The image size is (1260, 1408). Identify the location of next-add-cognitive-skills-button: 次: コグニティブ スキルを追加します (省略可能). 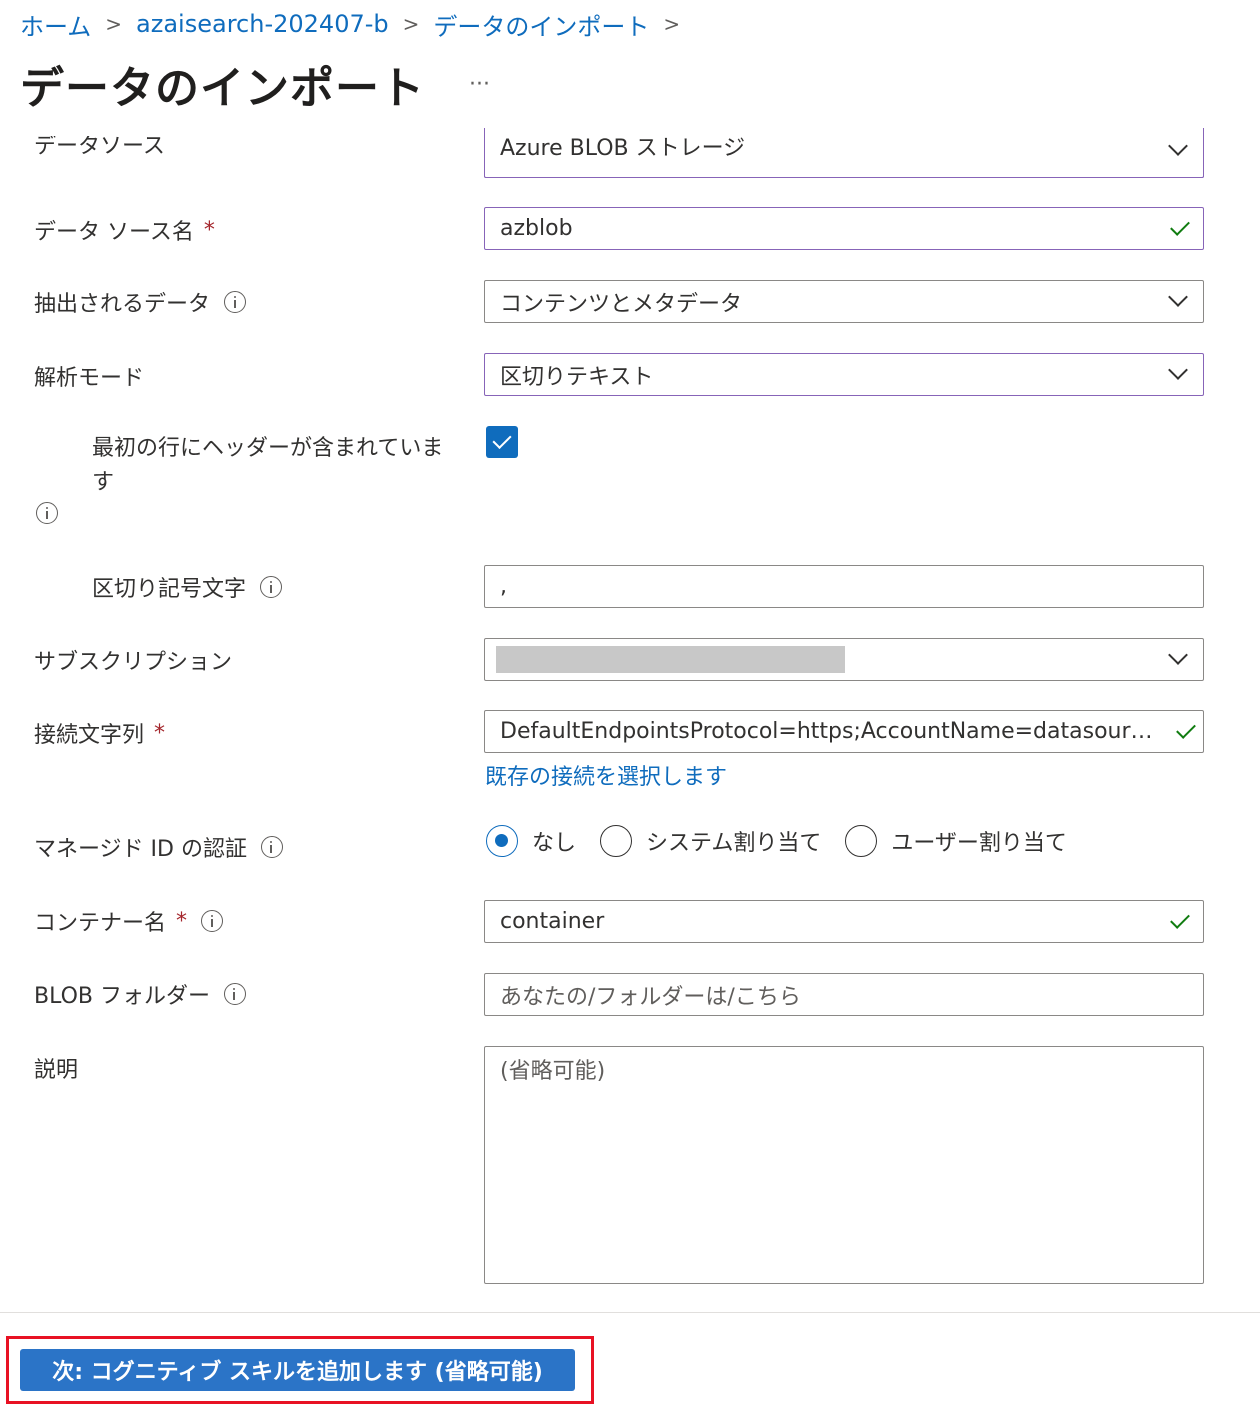
(297, 1370).